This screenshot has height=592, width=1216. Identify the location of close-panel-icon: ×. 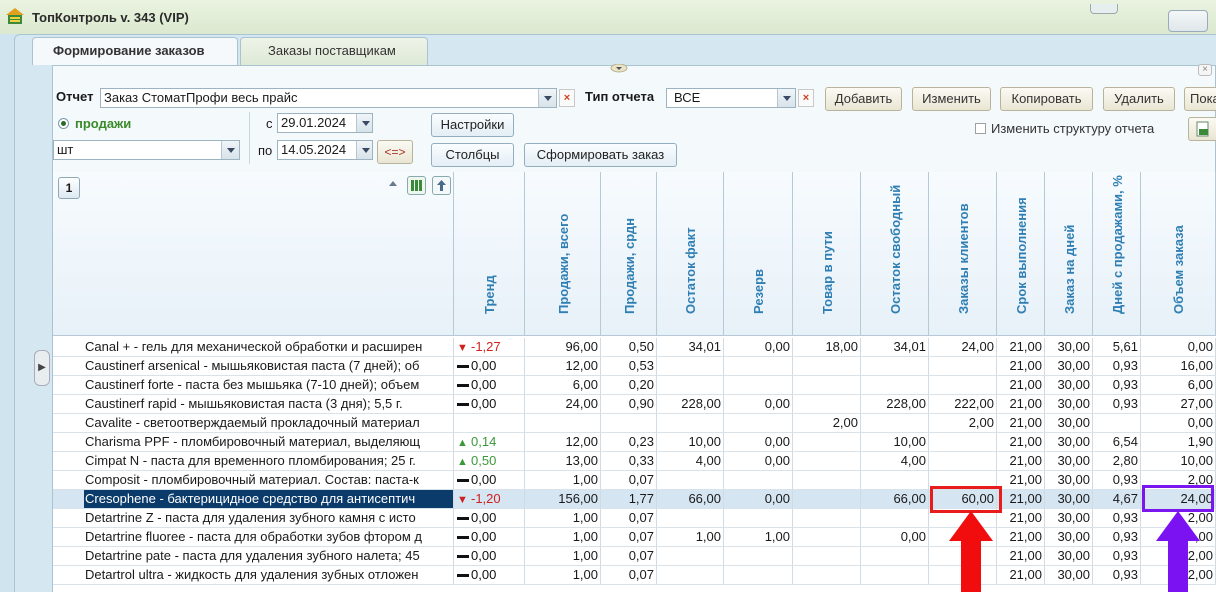
(1205, 70).